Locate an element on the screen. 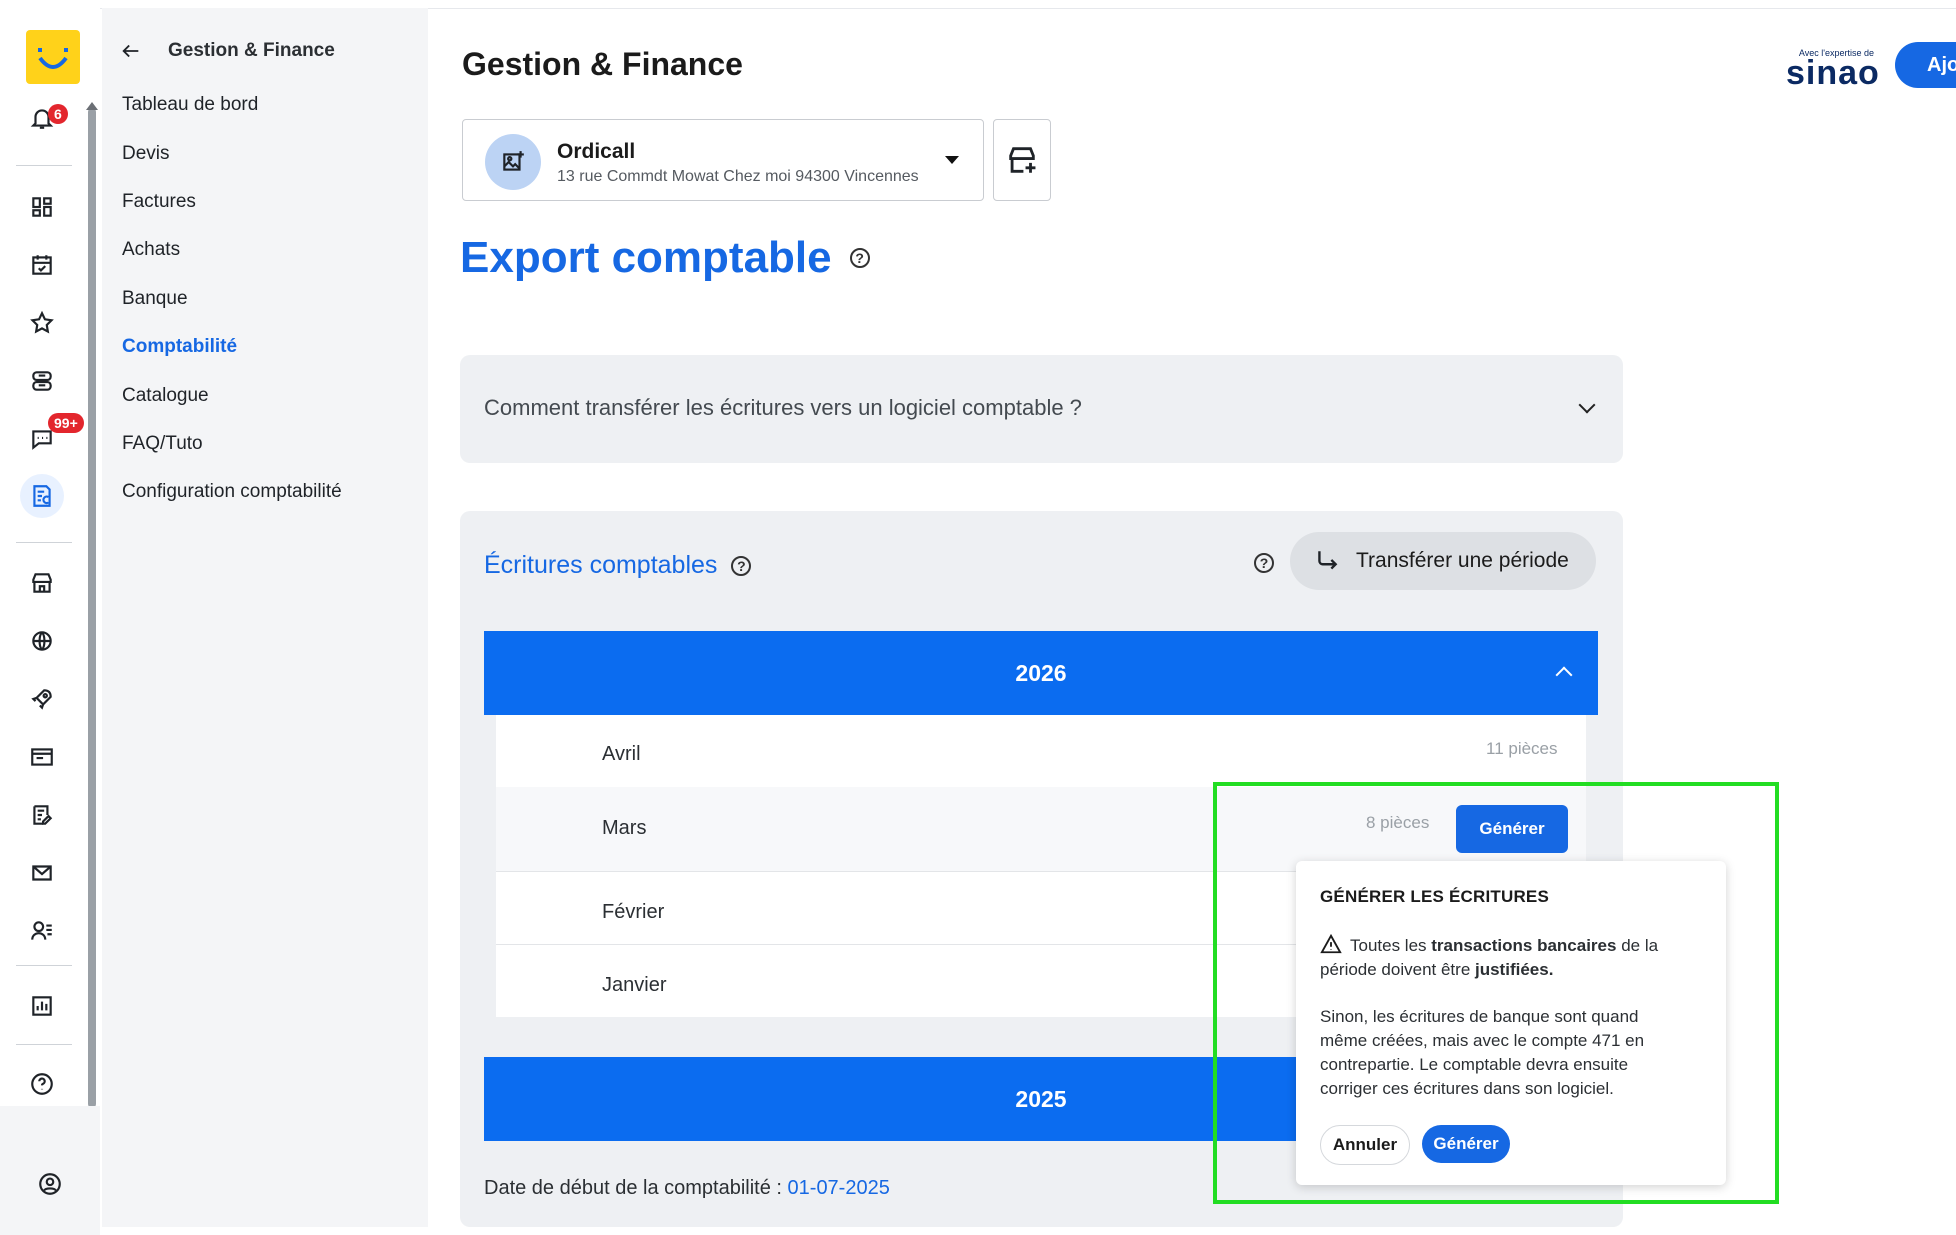  chevron-down-icon is located at coordinates (1587, 405).